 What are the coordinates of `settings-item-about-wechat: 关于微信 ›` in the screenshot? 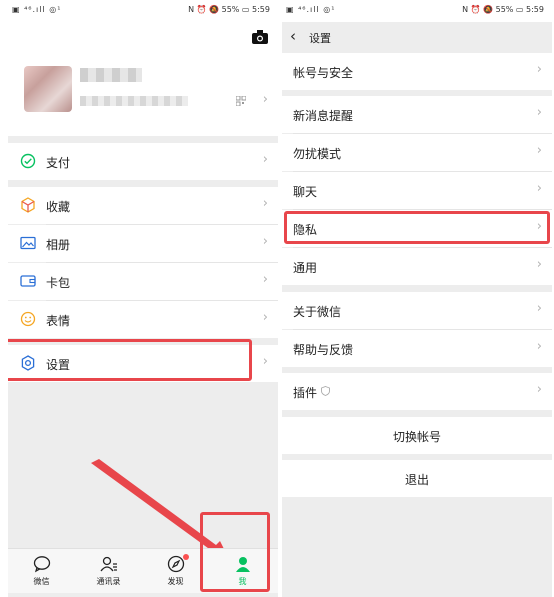 It's located at (417, 310).